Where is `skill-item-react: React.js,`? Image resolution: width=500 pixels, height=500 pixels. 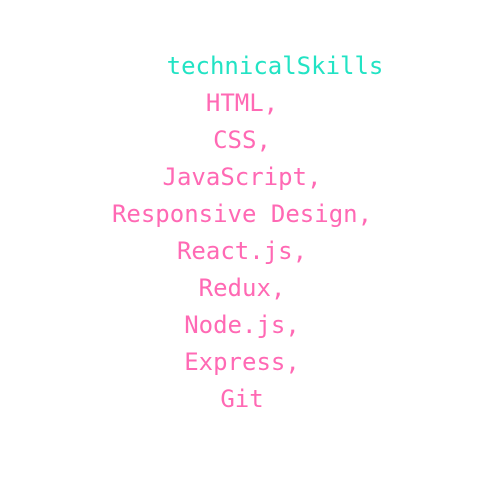
skill-item-react: React.js, is located at coordinates (242, 251).